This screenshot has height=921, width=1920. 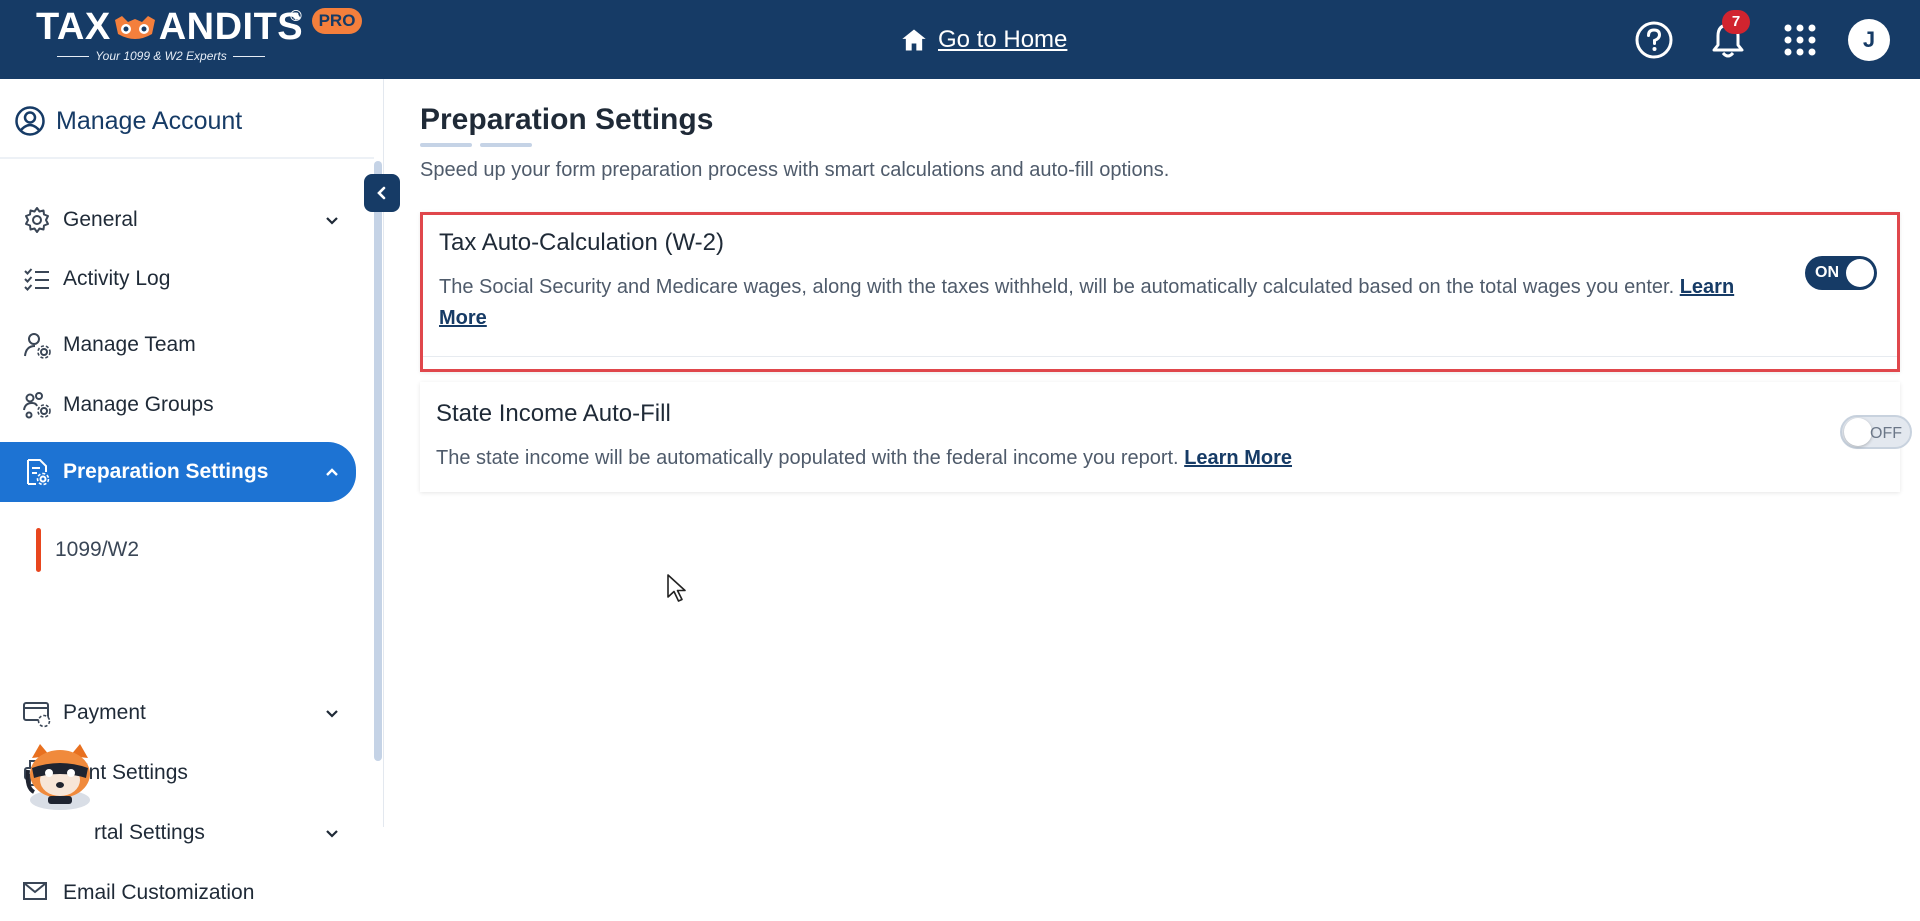 I want to click on page-title: Preparation Settings, so click(x=567, y=119).